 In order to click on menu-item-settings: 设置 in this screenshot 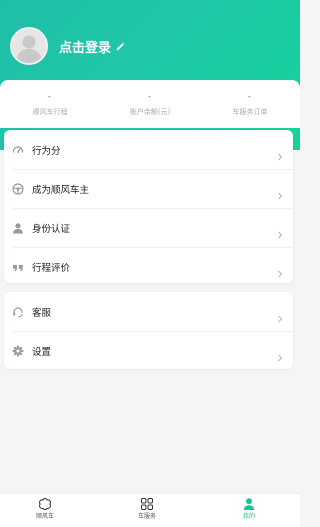, I will do `click(148, 350)`.